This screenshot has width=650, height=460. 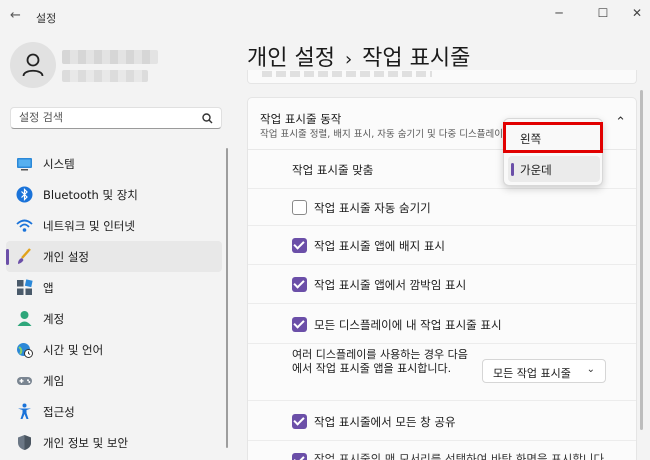 What do you see at coordinates (325, 17) in the screenshot?
I see `title-bar: ← 설정 ─ ☐ ✕` at bounding box center [325, 17].